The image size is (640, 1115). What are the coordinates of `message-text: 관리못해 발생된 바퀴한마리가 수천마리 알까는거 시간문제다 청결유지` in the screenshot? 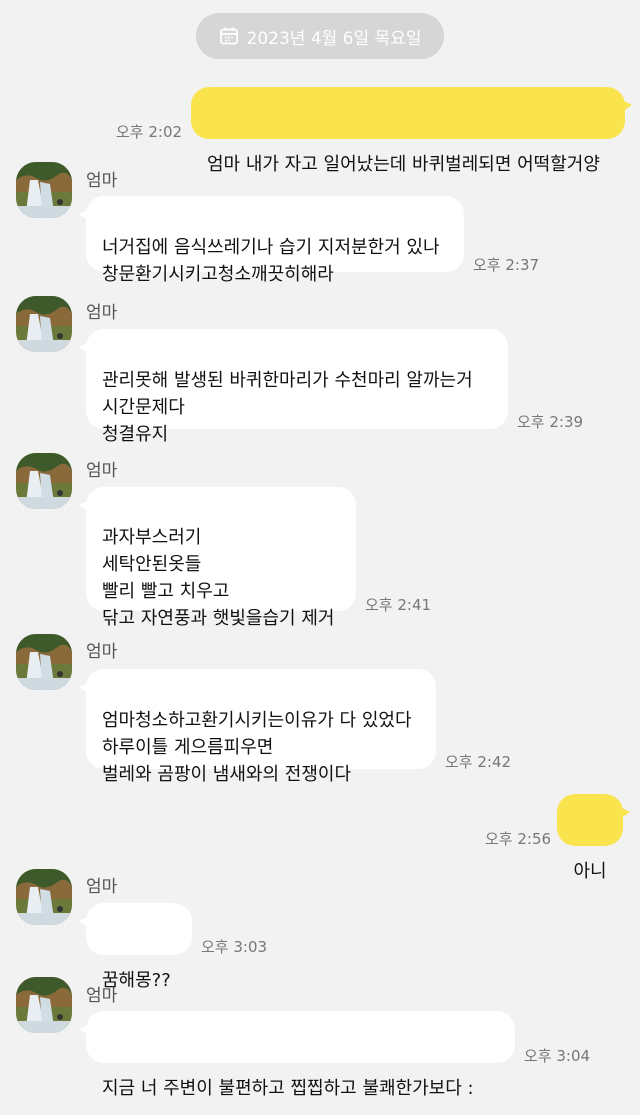 It's located at (287, 407).